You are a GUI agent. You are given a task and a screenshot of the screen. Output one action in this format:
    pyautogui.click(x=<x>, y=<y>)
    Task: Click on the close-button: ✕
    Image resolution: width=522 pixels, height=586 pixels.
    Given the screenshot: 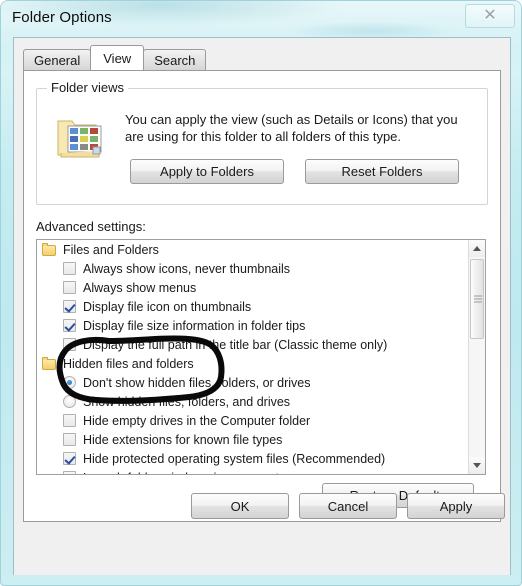 What is the action you would take?
    pyautogui.click(x=490, y=16)
    